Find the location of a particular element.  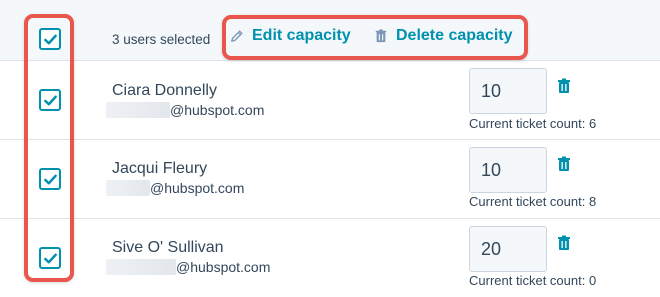

delete-capacity-label: Delete capacity is located at coordinates (454, 35).